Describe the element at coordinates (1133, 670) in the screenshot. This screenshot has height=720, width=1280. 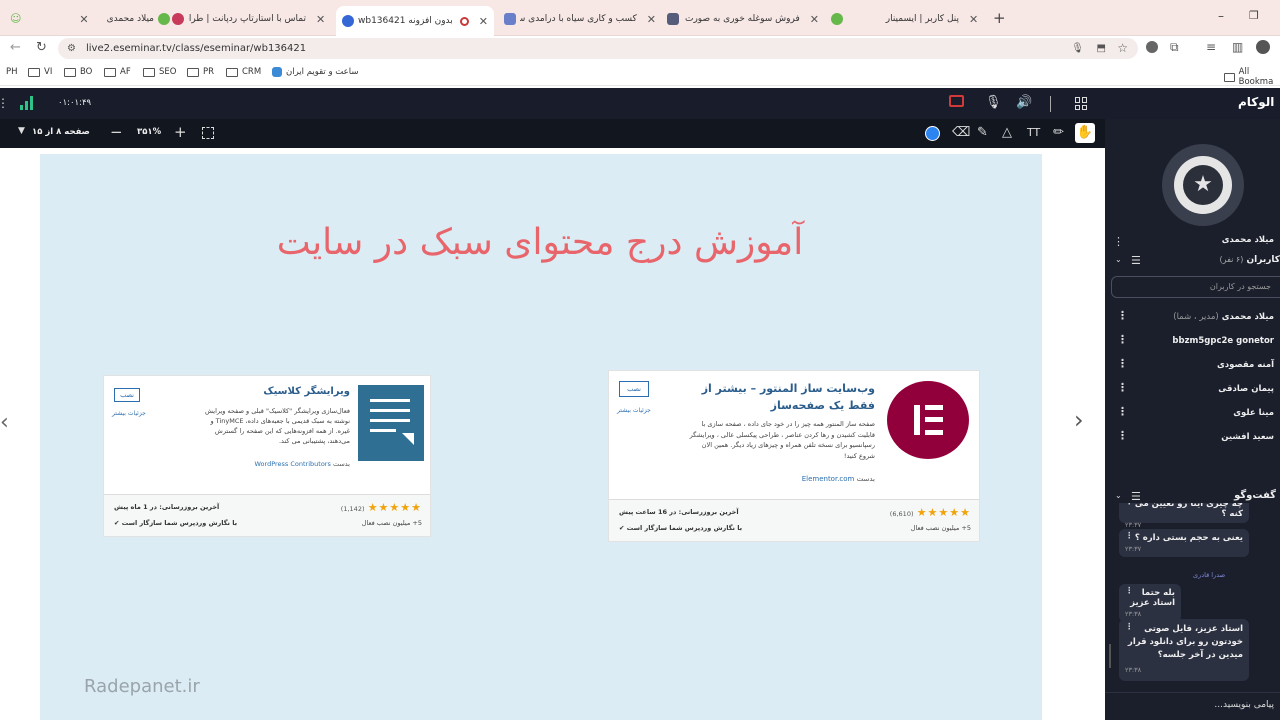
I see `message-time: ۲۳:۳۸` at that location.